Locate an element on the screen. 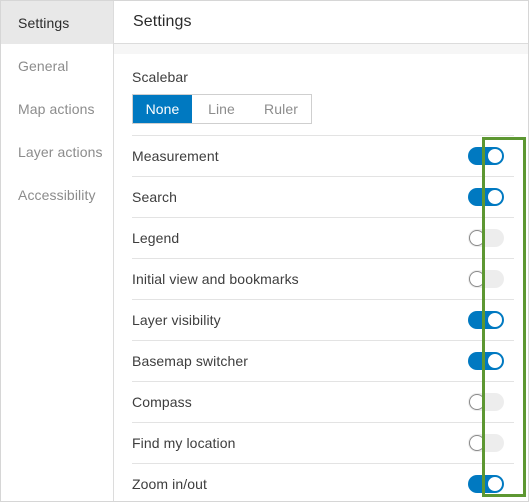 The width and height of the screenshot is (529, 502). setting-row-initial-view-and-bookmarks: Initial view and bookmarks is located at coordinates (323, 278).